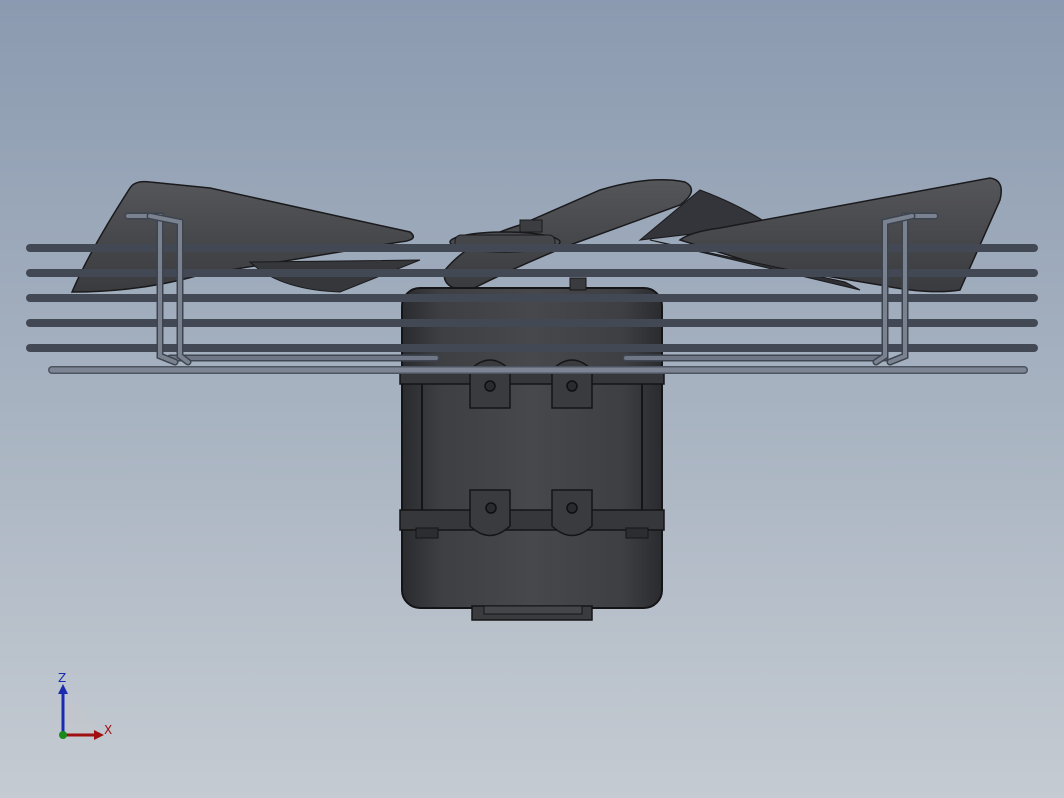  What do you see at coordinates (99, 735) in the screenshot?
I see `x-axis-arrowhead-icon` at bounding box center [99, 735].